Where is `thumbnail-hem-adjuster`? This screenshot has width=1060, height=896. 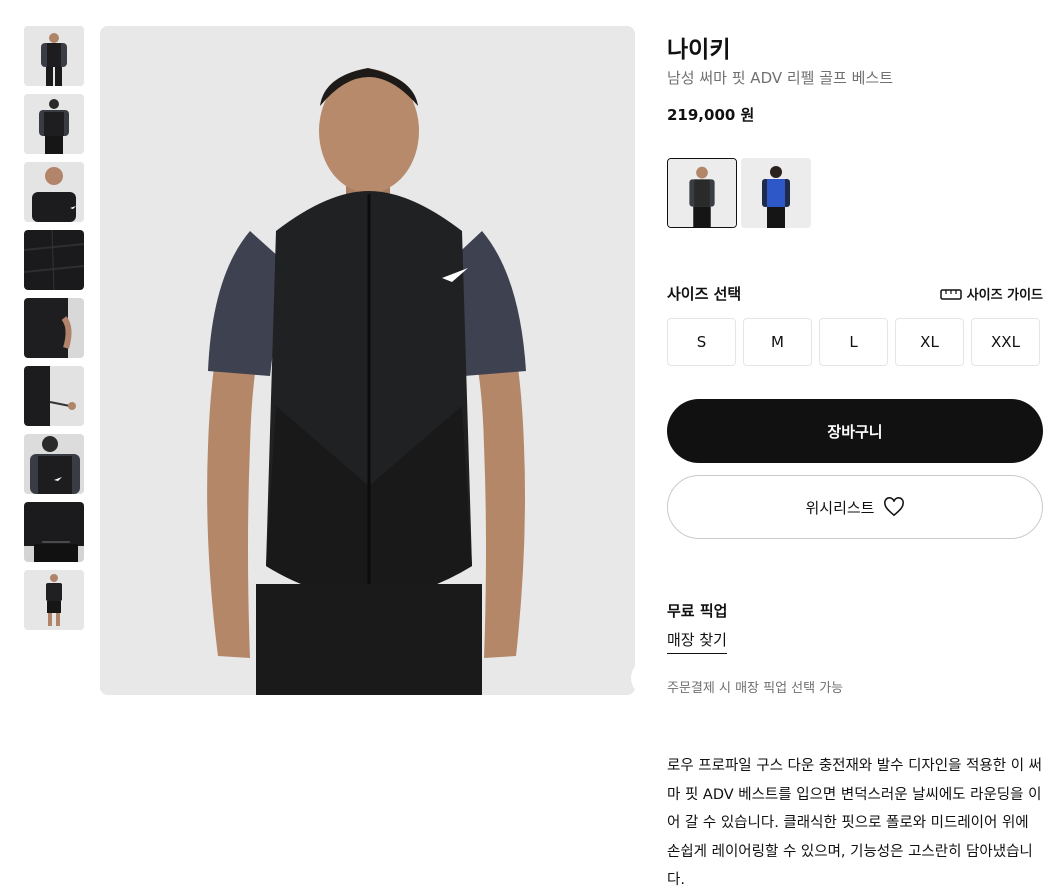 thumbnail-hem-adjuster is located at coordinates (54, 396).